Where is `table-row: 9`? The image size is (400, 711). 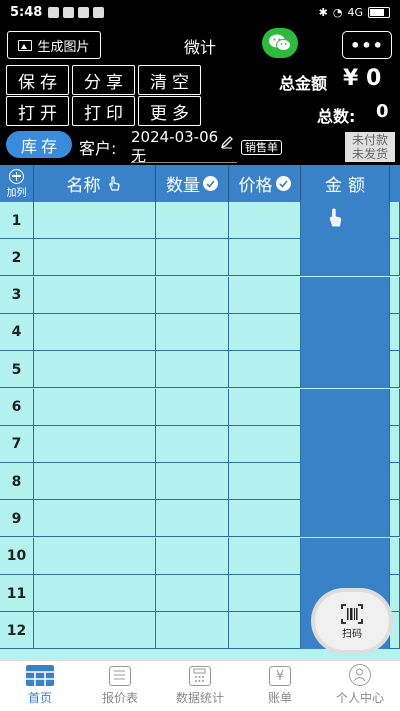
table-row: 9 is located at coordinates (200, 519).